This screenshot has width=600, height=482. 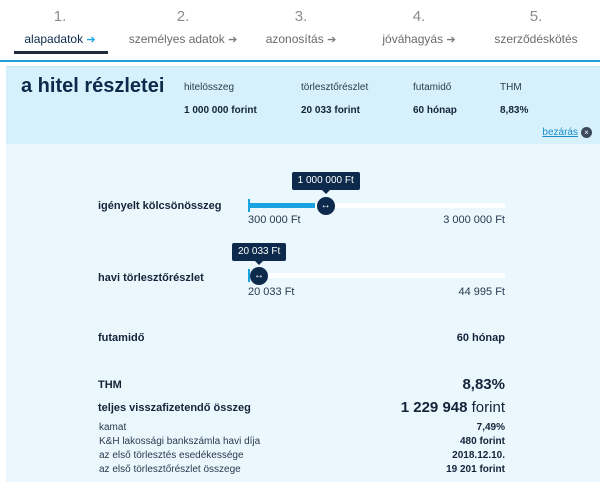 I want to click on loan-amount-slider, so click(x=376, y=205).